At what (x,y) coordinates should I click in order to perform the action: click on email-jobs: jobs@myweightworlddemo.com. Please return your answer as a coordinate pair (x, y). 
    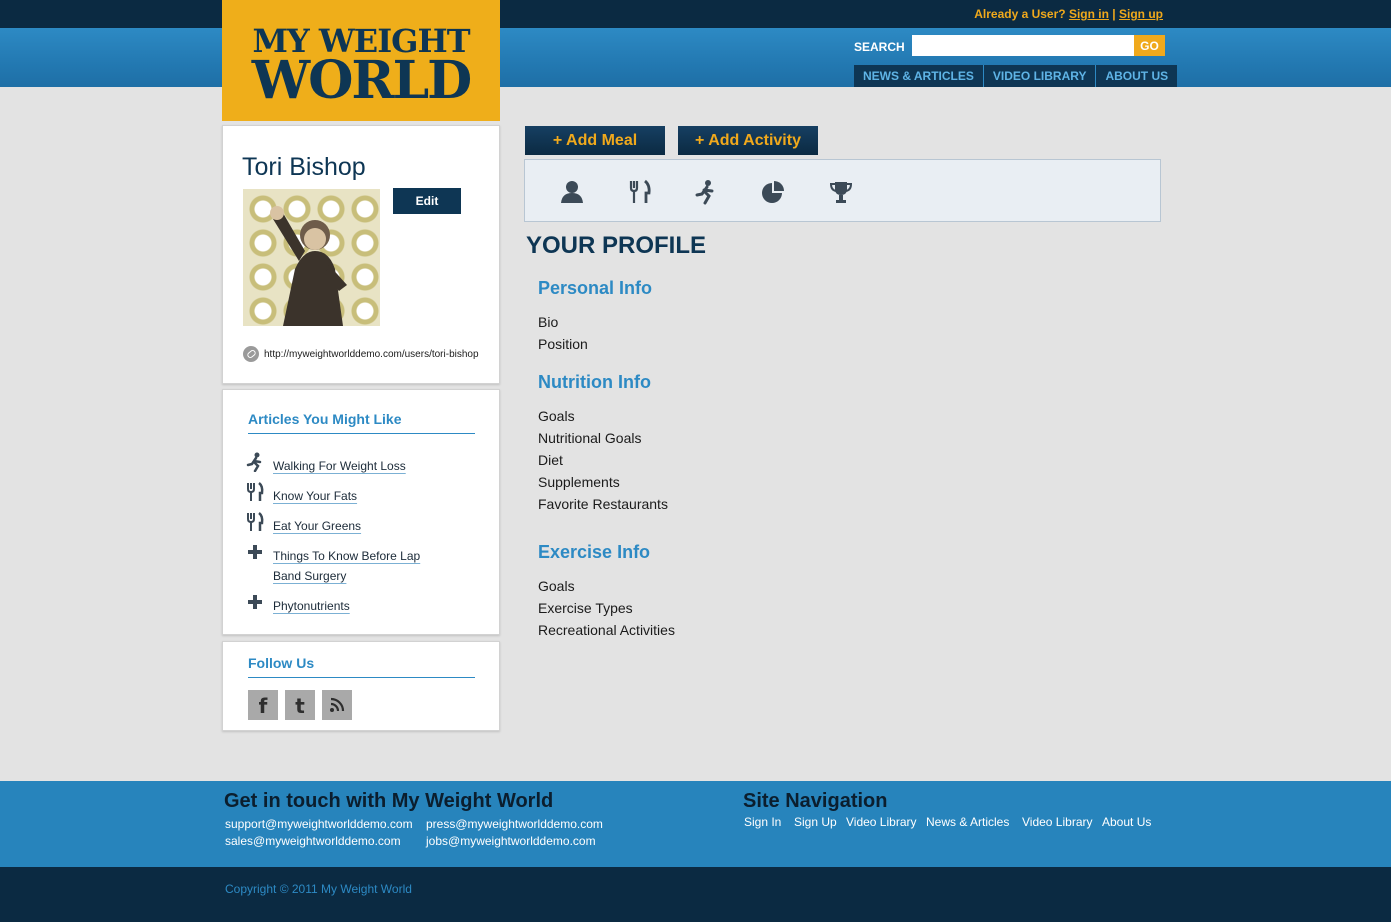
    Looking at the image, I should click on (511, 841).